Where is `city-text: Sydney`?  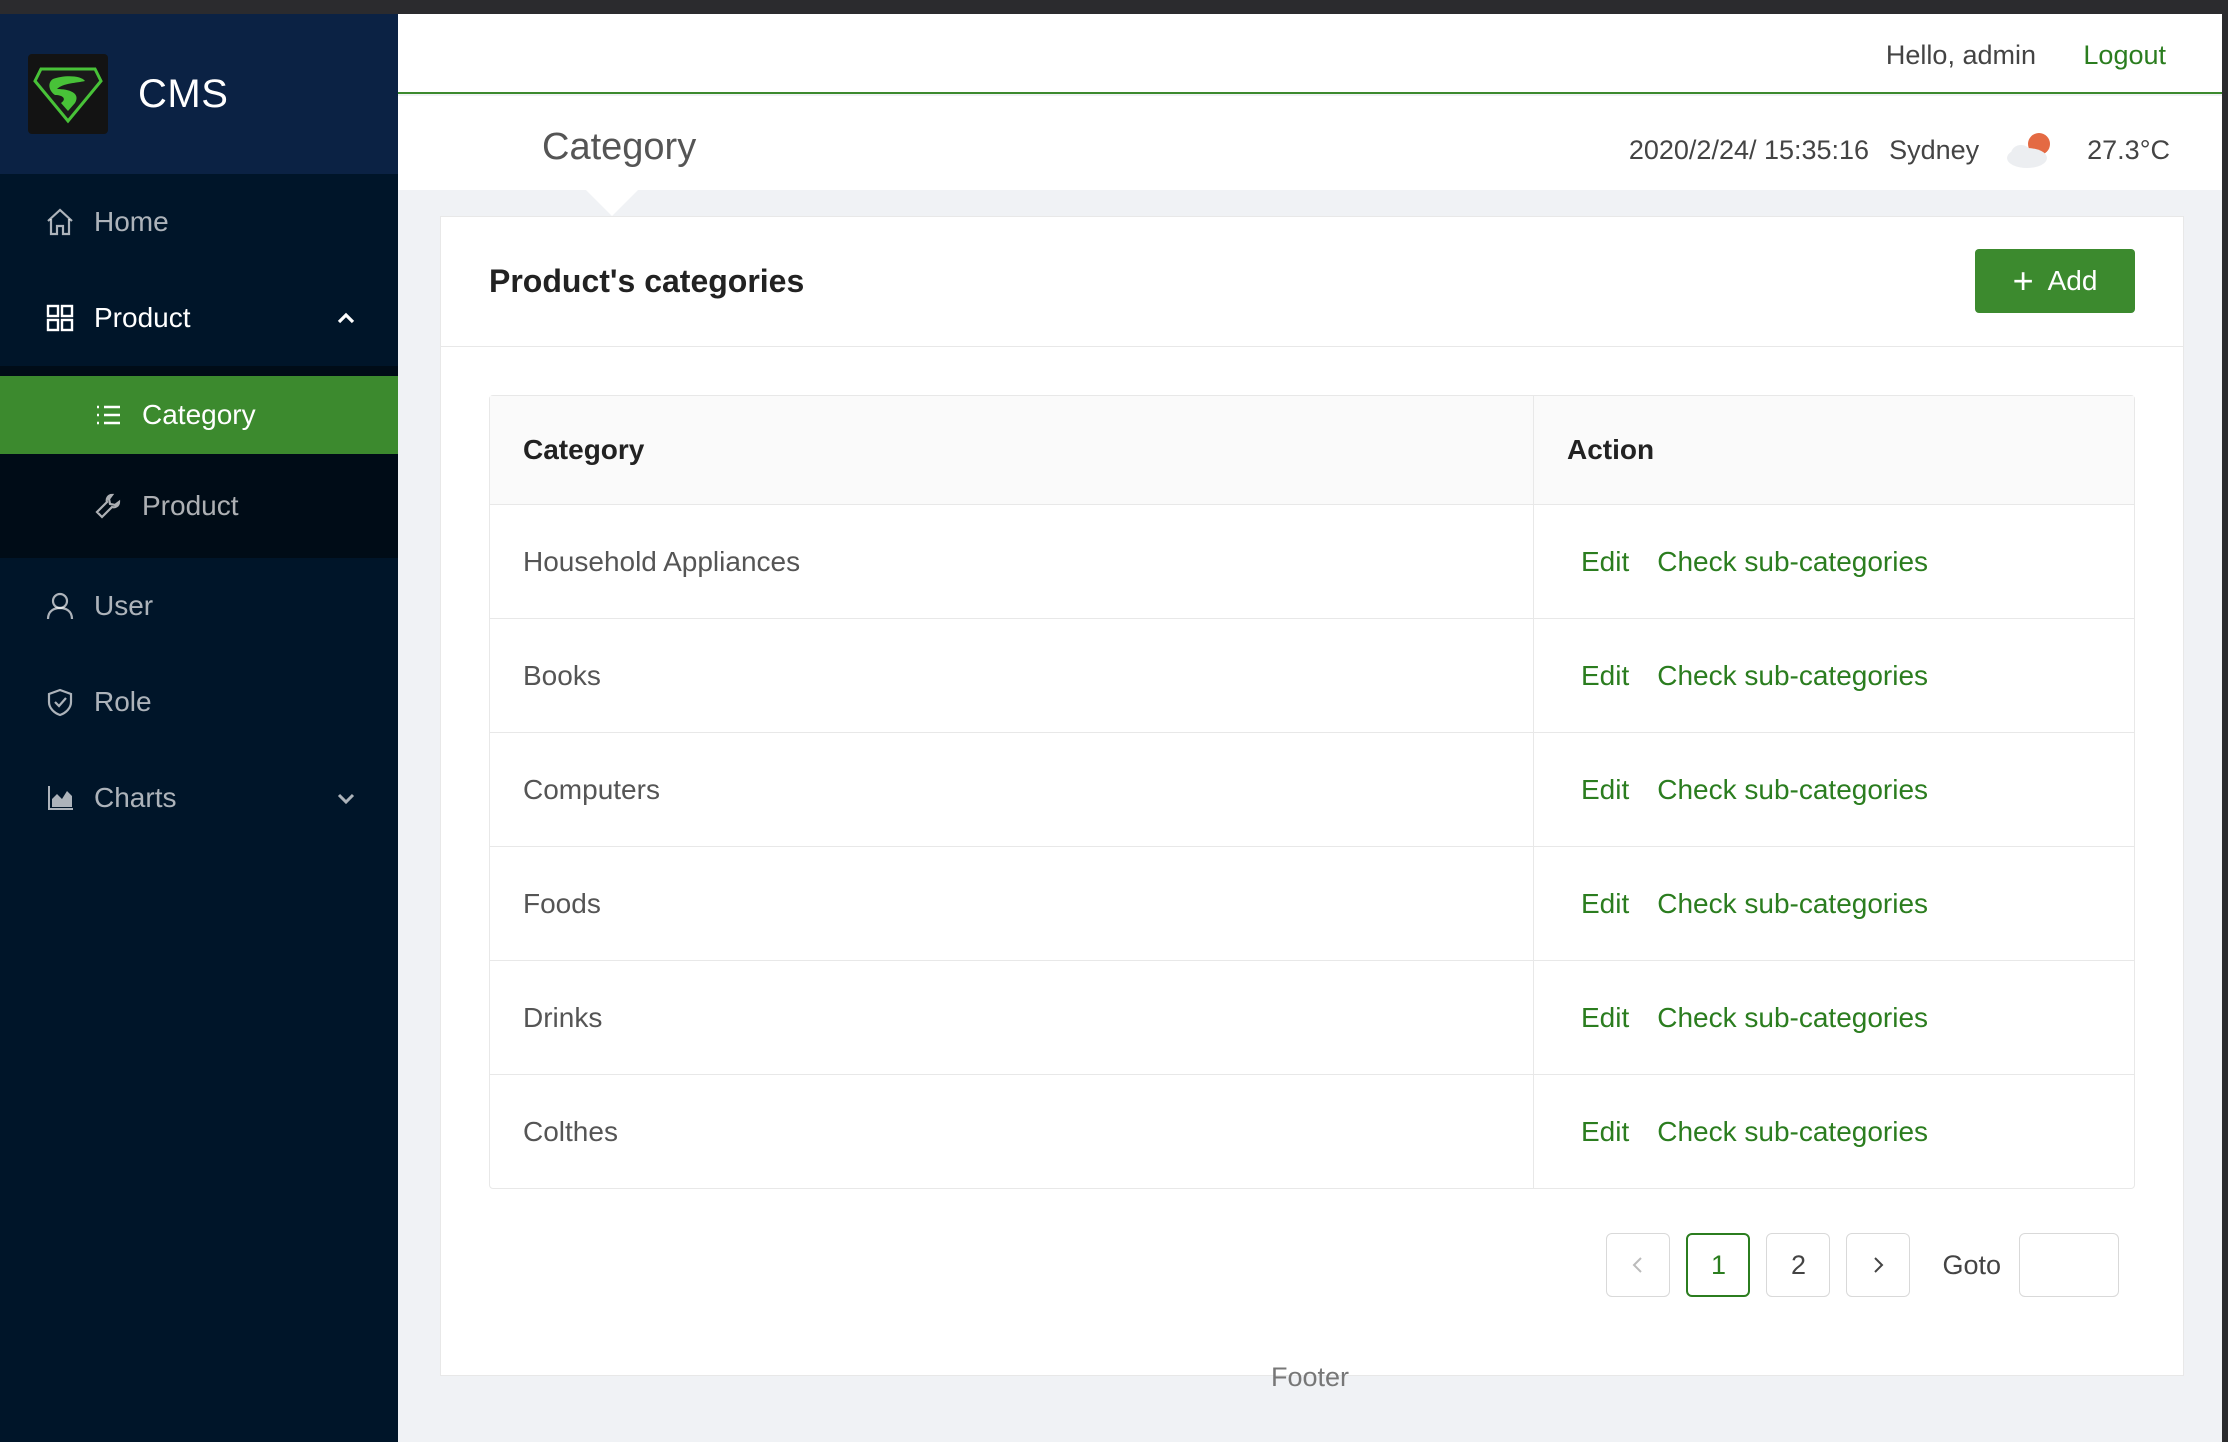
city-text: Sydney is located at coordinates (1934, 149).